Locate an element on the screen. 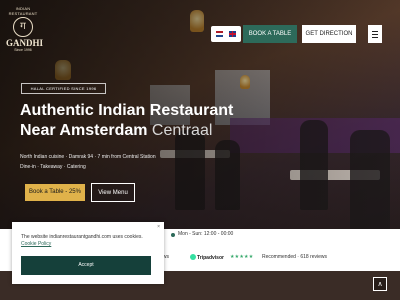 This screenshot has width=400, height=300. cookie-policy-link: Cookie Policy is located at coordinates (36, 244).